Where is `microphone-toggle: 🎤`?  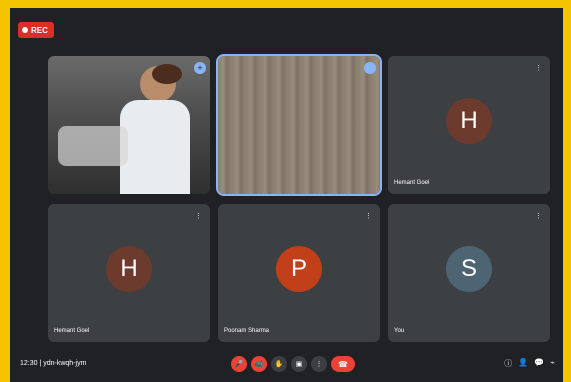
microphone-toggle: 🎤 is located at coordinates (239, 364).